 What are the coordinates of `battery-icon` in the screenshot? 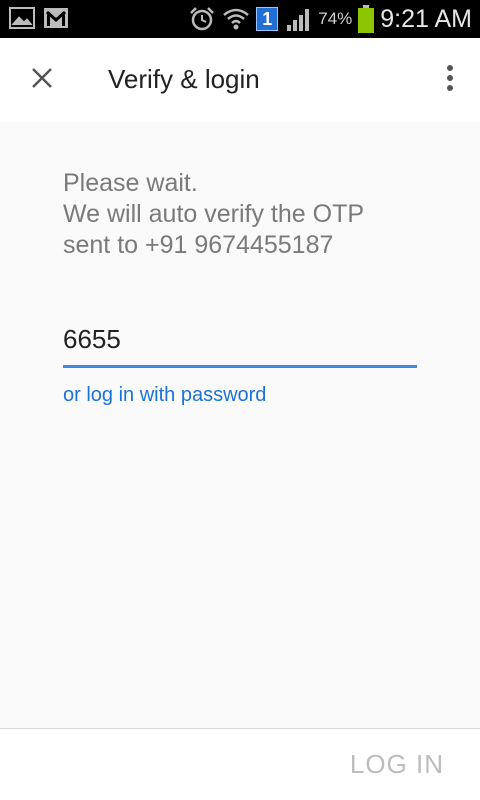 It's located at (366, 19).